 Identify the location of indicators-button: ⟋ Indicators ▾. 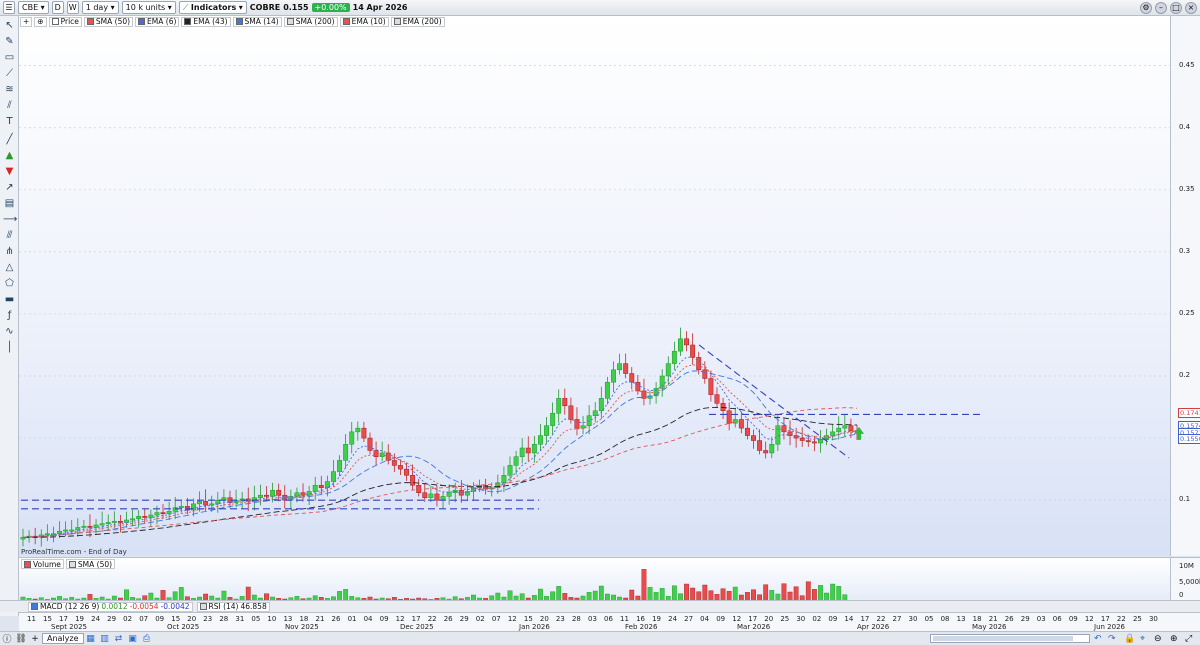
(212, 7).